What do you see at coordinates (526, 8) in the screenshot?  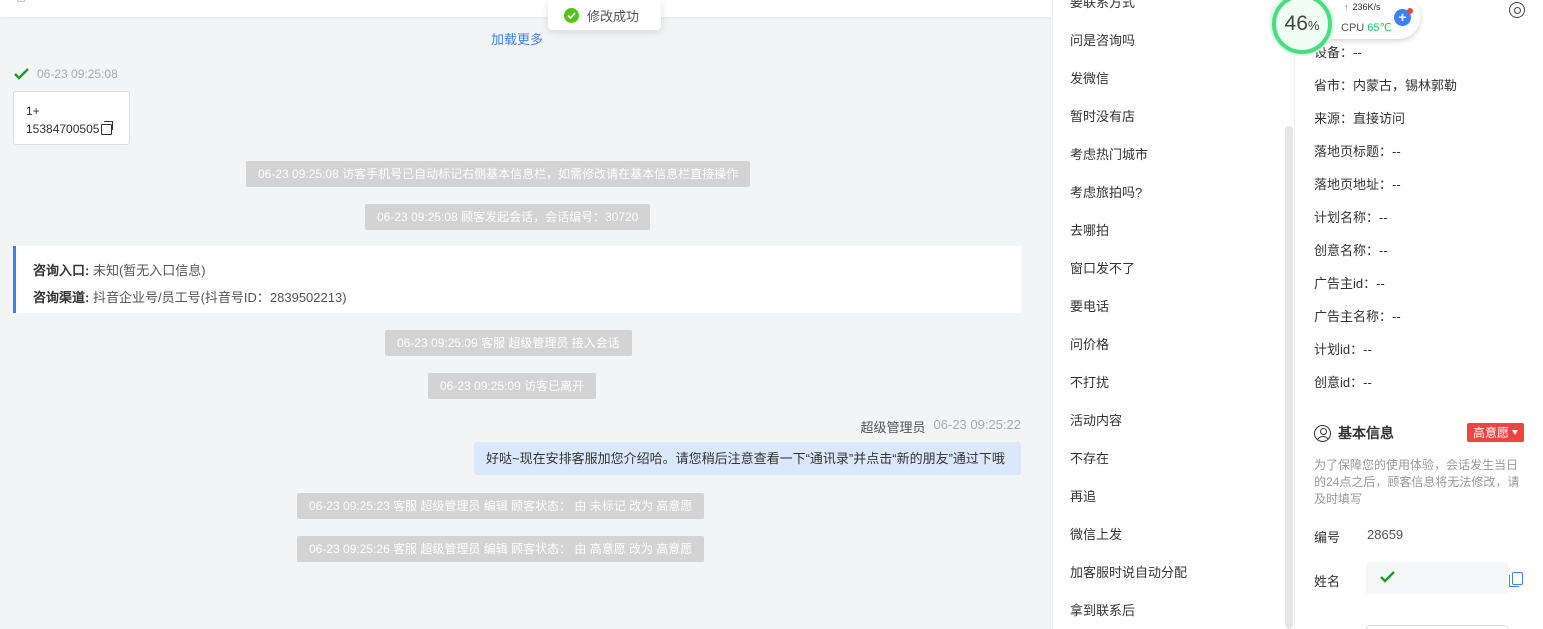 I see `chat-header` at bounding box center [526, 8].